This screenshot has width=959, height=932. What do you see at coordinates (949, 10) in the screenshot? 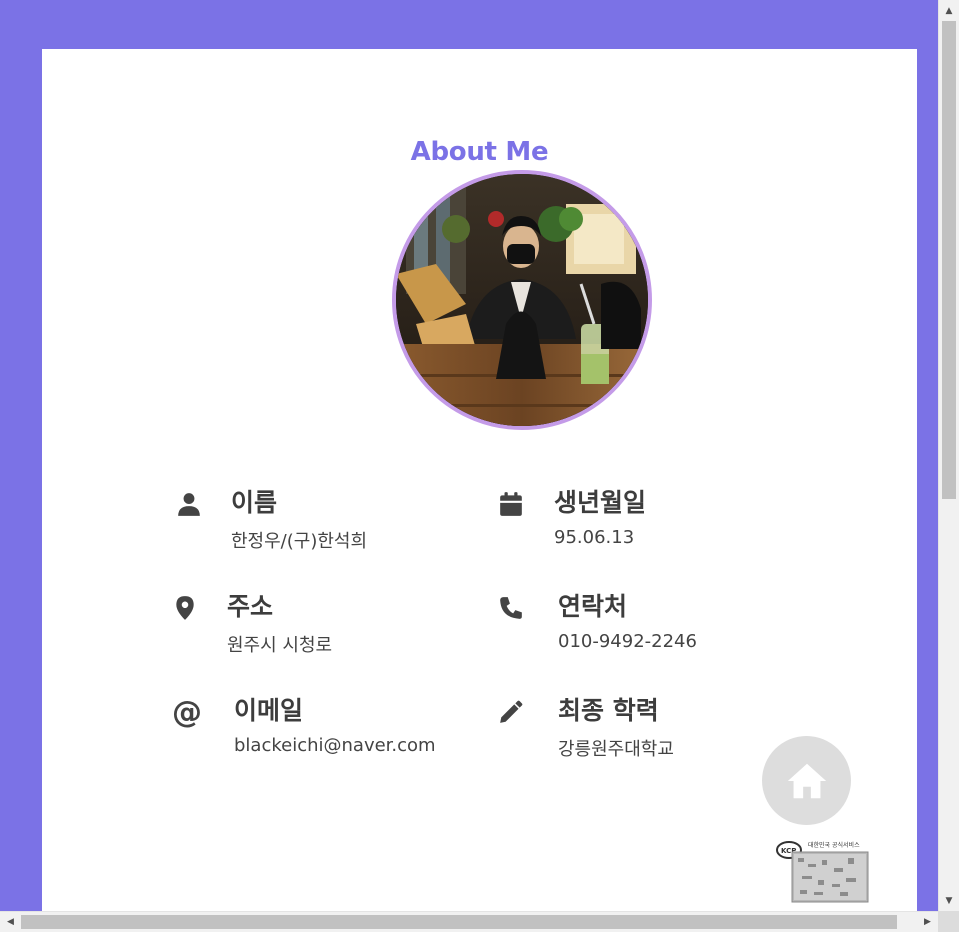
I see `scroll-up-arrow-icon: ▲` at bounding box center [949, 10].